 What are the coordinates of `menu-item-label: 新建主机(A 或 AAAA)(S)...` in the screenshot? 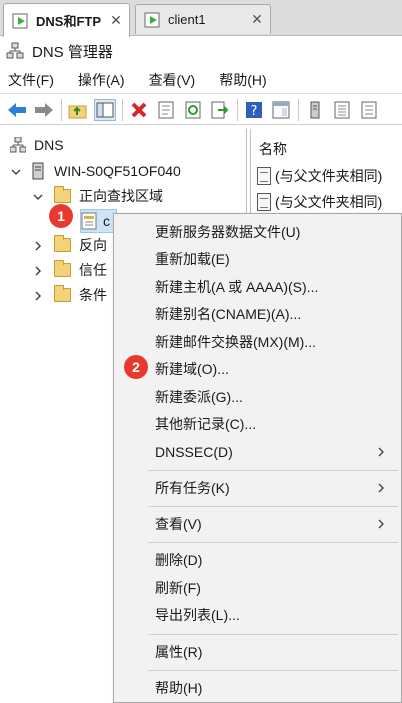 It's located at (237, 287).